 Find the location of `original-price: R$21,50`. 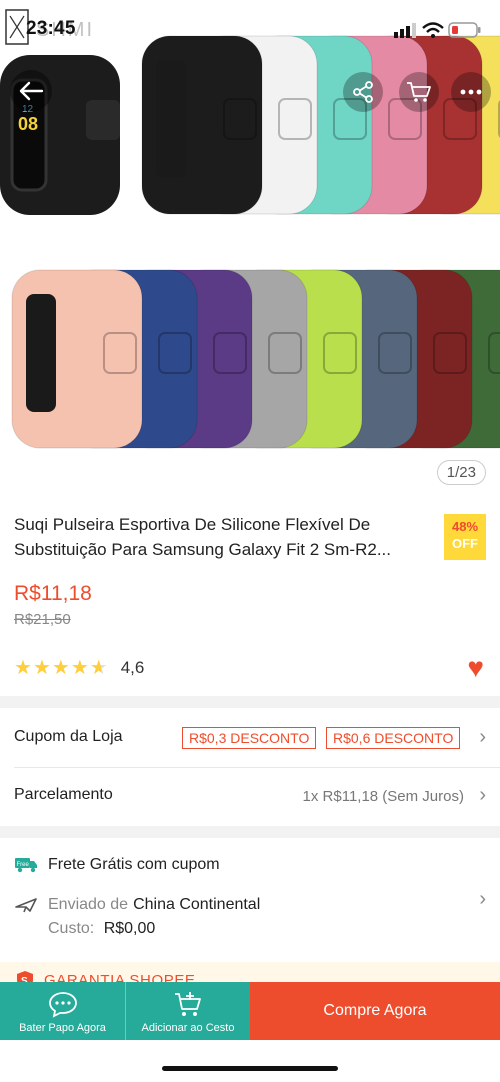

original-price: R$21,50 is located at coordinates (42, 619).